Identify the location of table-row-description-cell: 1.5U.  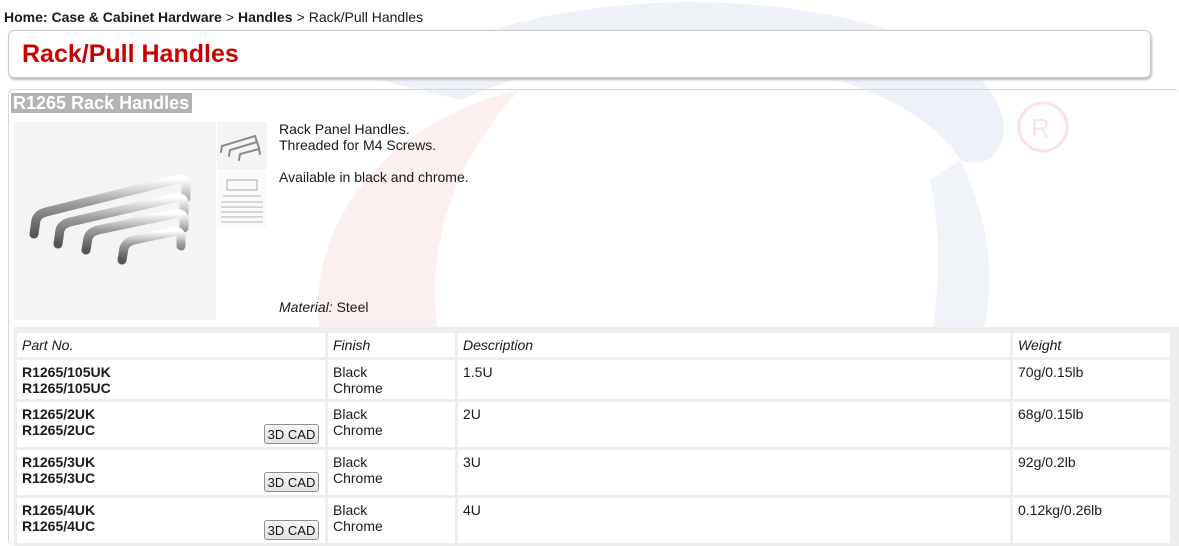
(734, 379).